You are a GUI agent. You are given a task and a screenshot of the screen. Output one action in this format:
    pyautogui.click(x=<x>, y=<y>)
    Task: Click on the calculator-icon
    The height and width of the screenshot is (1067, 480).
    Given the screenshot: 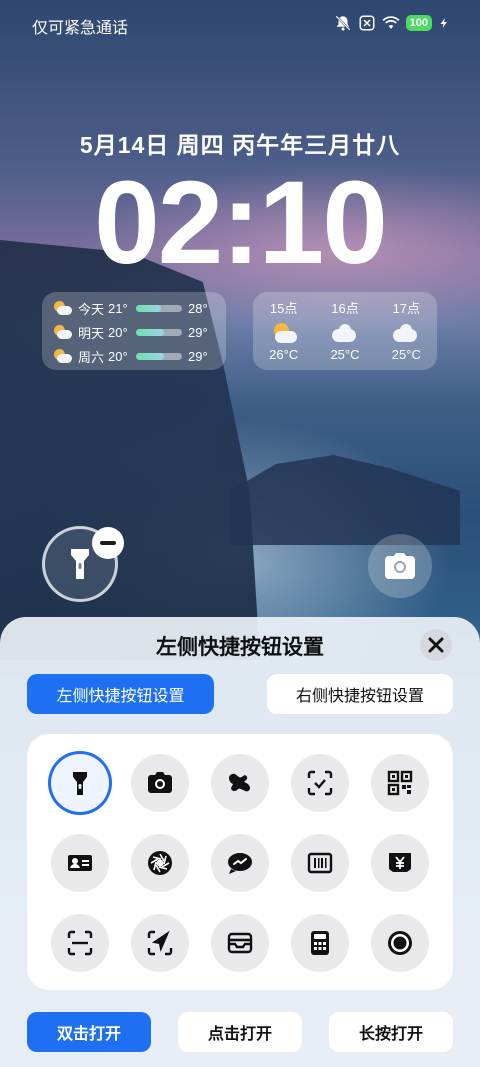 What is the action you would take?
    pyautogui.click(x=320, y=943)
    